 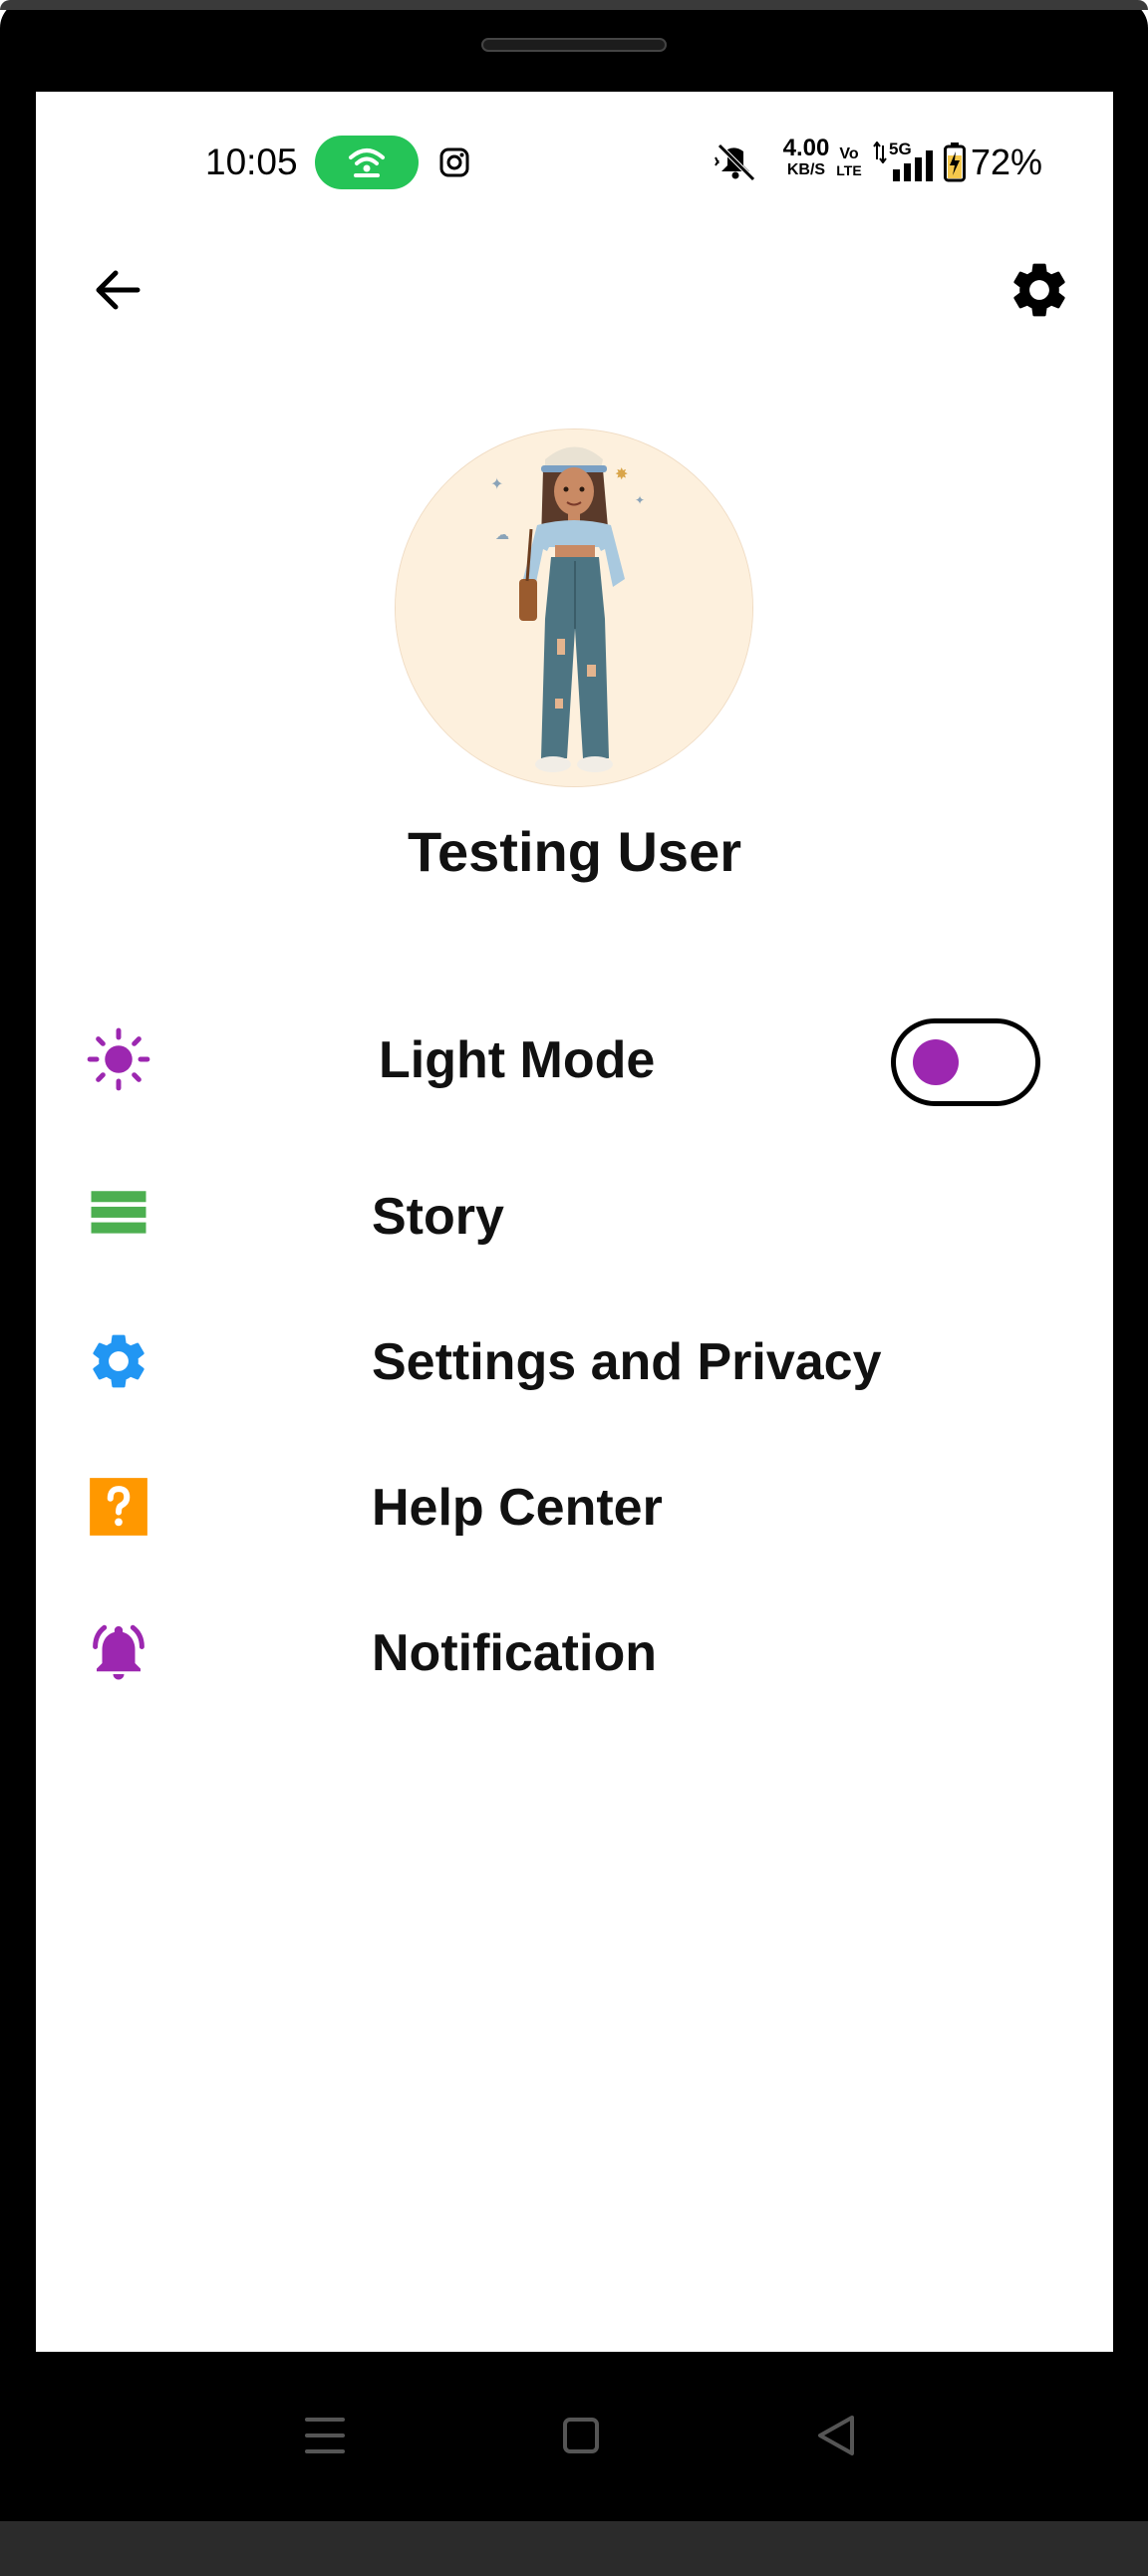 I want to click on hotspot-indicator, so click(x=367, y=162).